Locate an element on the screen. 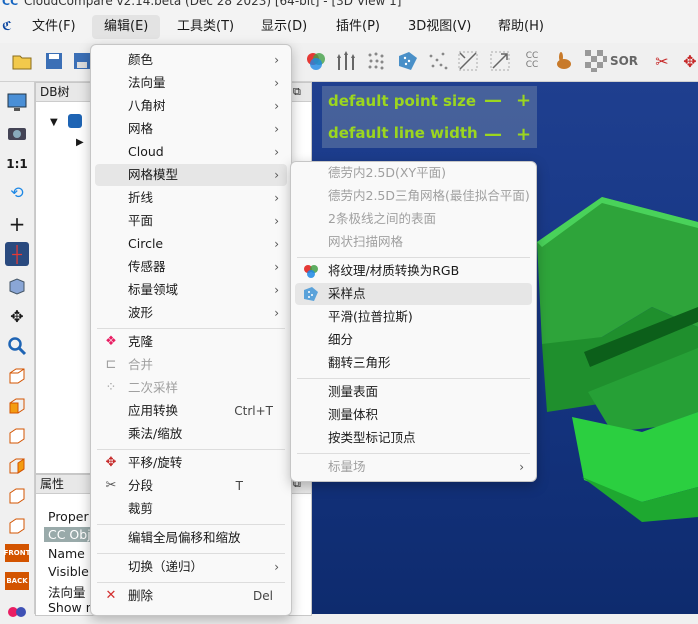 The width and height of the screenshot is (698, 624). subsample-icon: ⁘ is located at coordinates (111, 387).